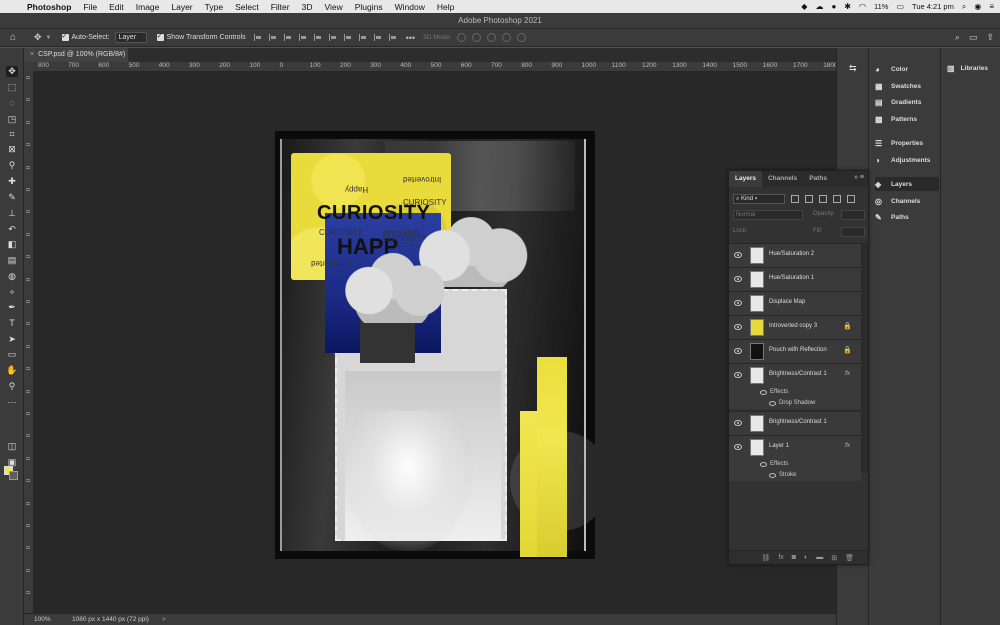 This screenshot has width=1000, height=625. What do you see at coordinates (793, 326) in the screenshot?
I see `layer-name: Introverted copy 3` at bounding box center [793, 326].